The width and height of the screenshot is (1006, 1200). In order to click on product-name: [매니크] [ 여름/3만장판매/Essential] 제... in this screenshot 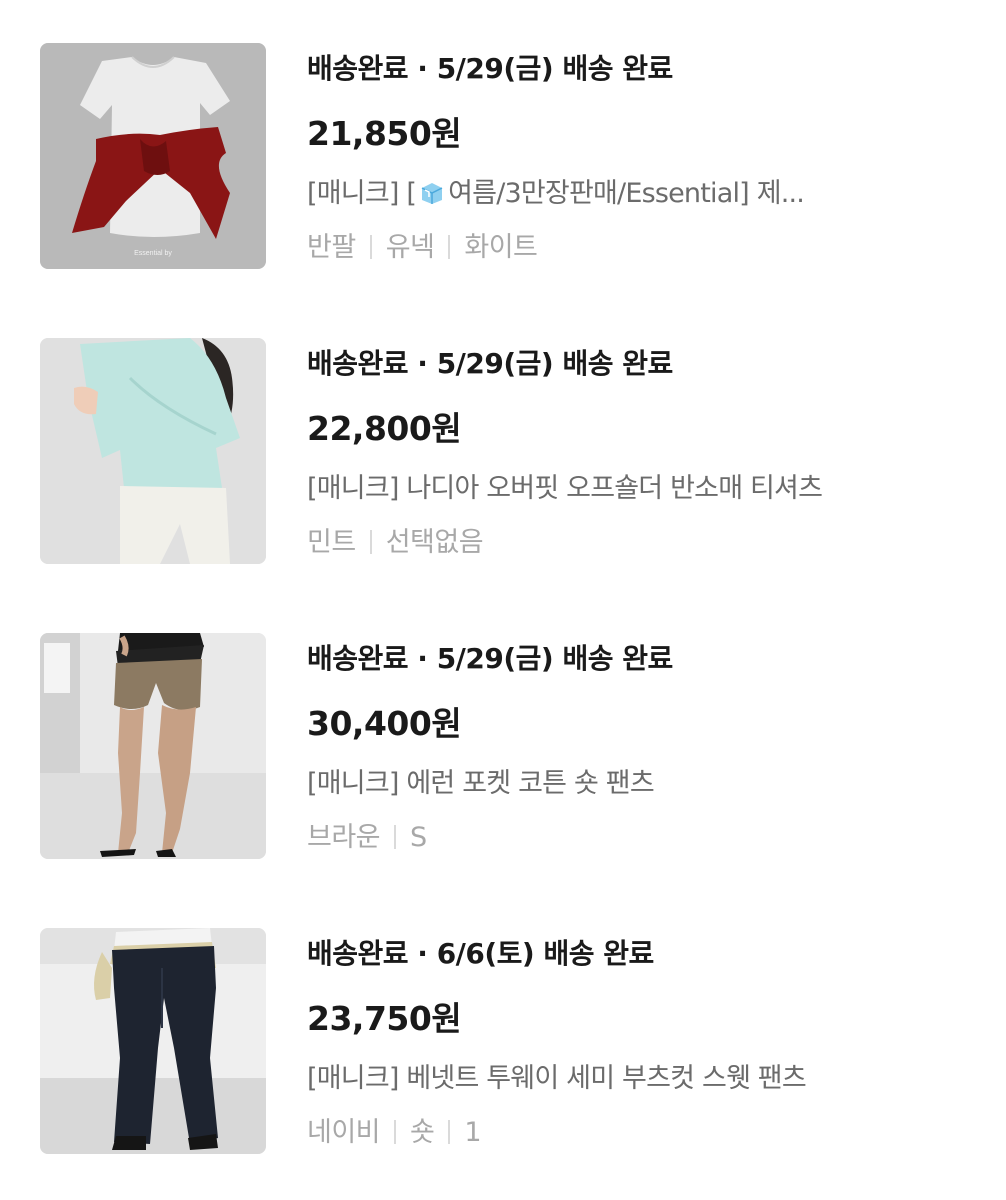, I will do `click(627, 190)`.